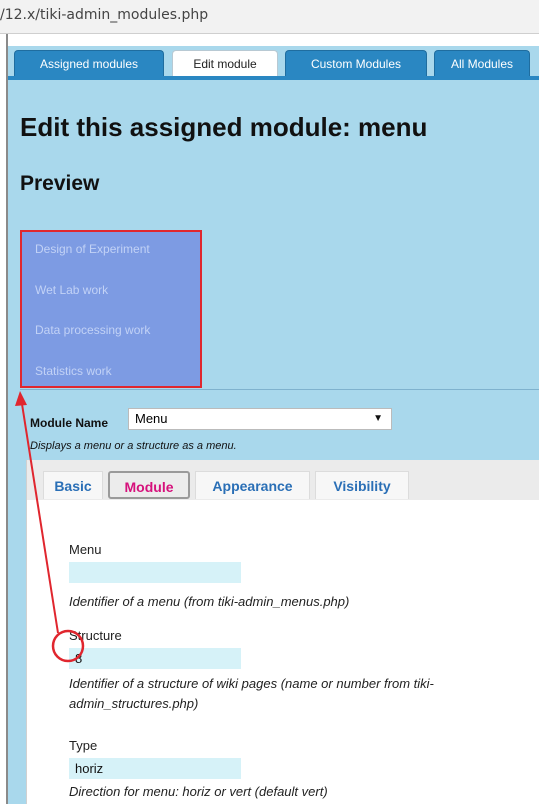 The height and width of the screenshot is (804, 539). What do you see at coordinates (260, 419) in the screenshot?
I see `module-name-select: Menu ▼` at bounding box center [260, 419].